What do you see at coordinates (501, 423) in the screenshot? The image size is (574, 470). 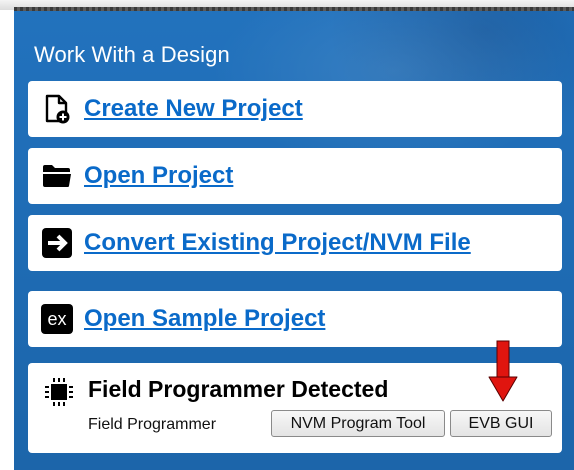 I see `evb-gui-button: EVB GUI` at bounding box center [501, 423].